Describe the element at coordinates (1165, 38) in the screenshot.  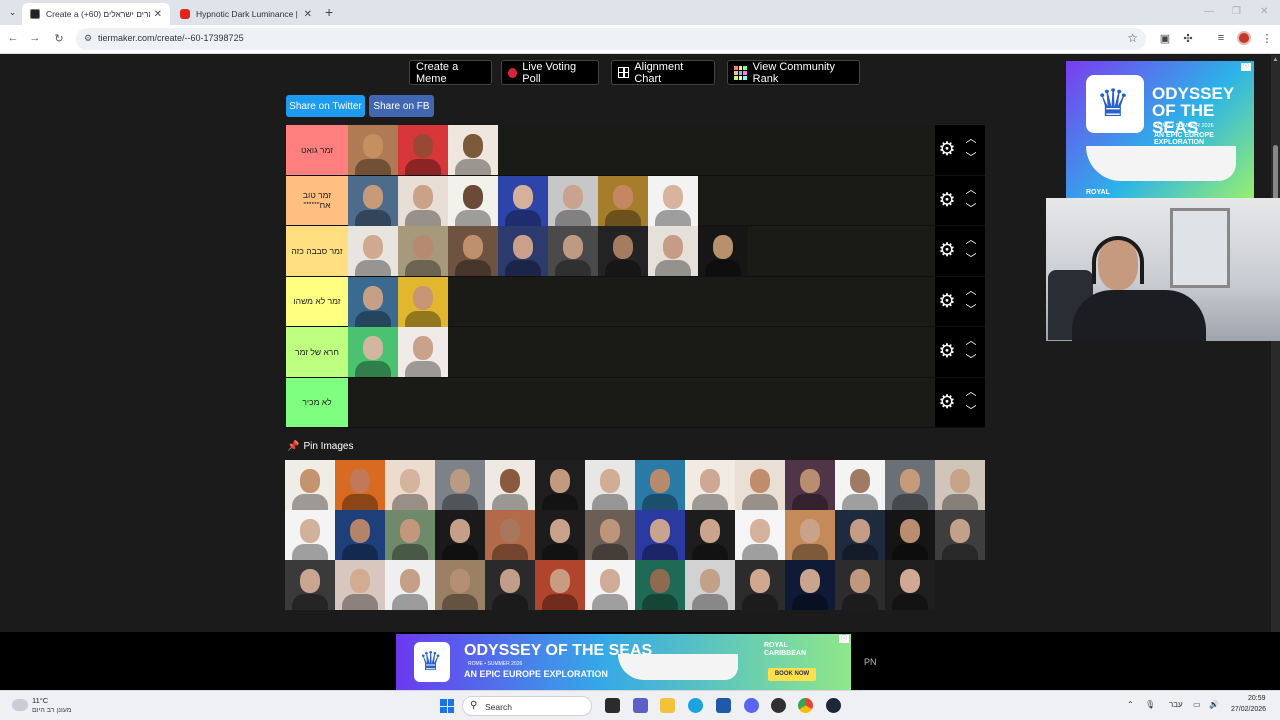
I see `extension-icon: ▣` at that location.